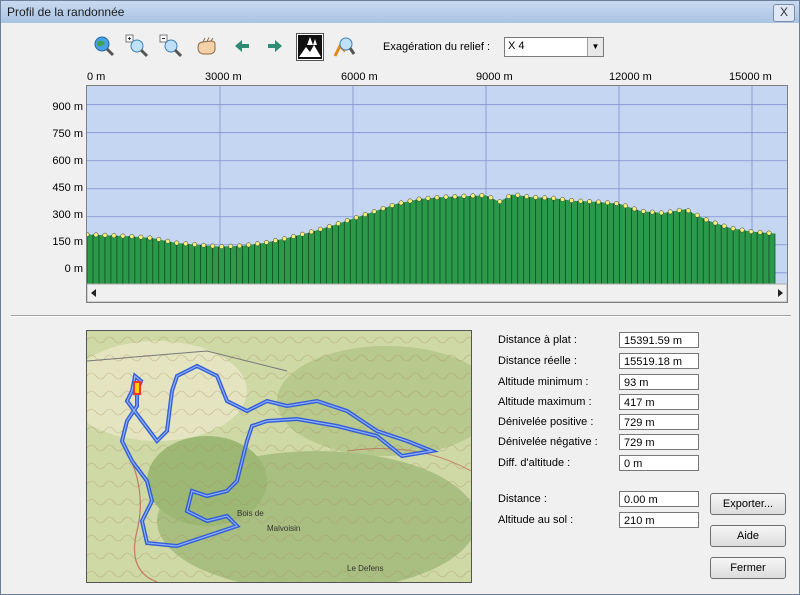  I want to click on close-window-button: X, so click(784, 13).